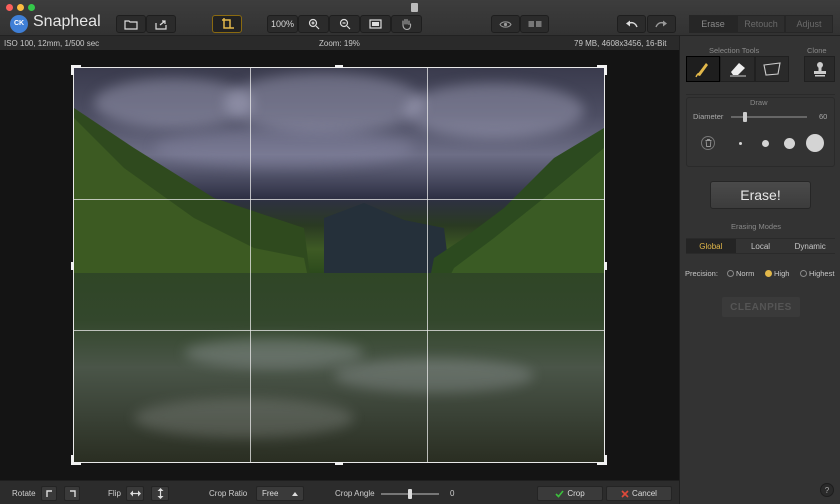 This screenshot has height=504, width=840. What do you see at coordinates (817, 50) in the screenshot?
I see `clone-label: Clone` at bounding box center [817, 50].